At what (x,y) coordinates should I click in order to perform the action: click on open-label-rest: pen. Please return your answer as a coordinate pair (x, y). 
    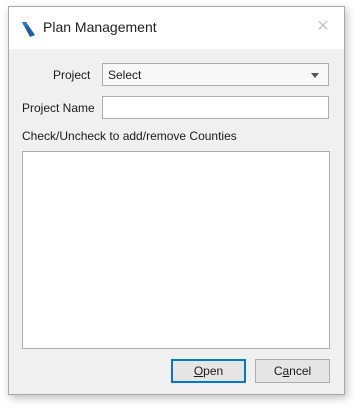
    Looking at the image, I should click on (213, 371).